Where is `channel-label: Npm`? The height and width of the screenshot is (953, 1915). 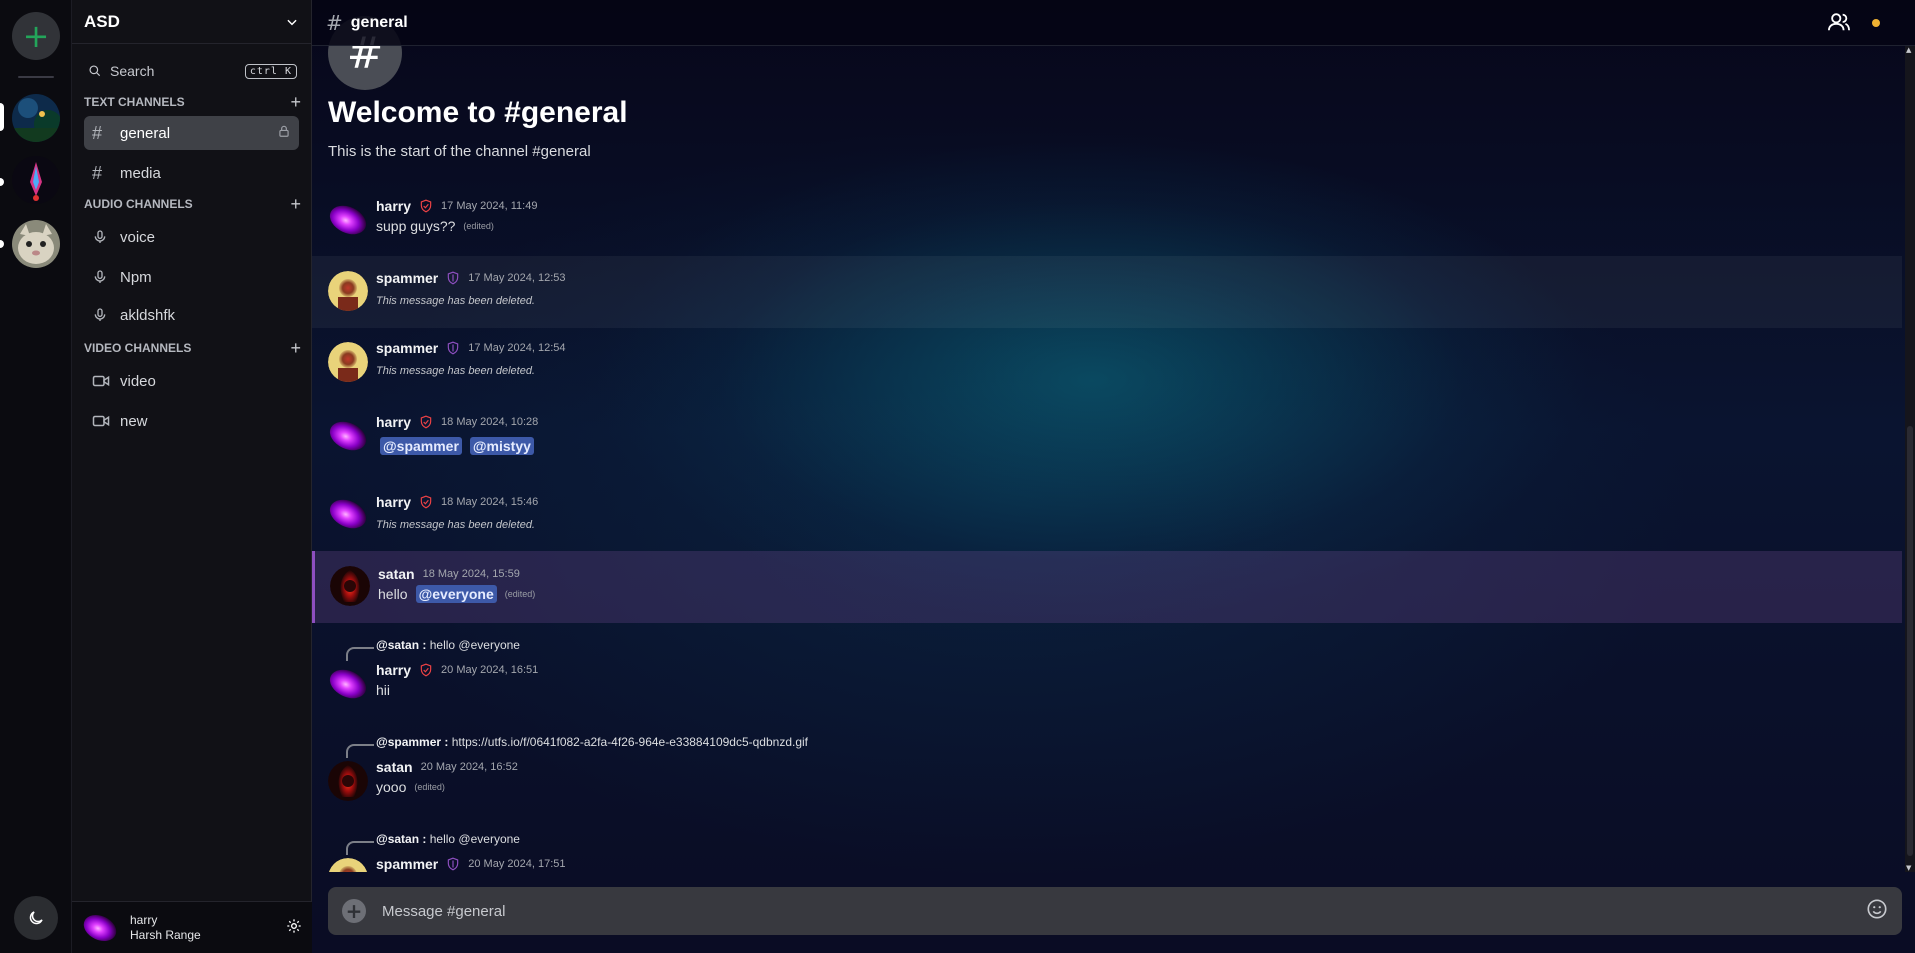 channel-label: Npm is located at coordinates (136, 277).